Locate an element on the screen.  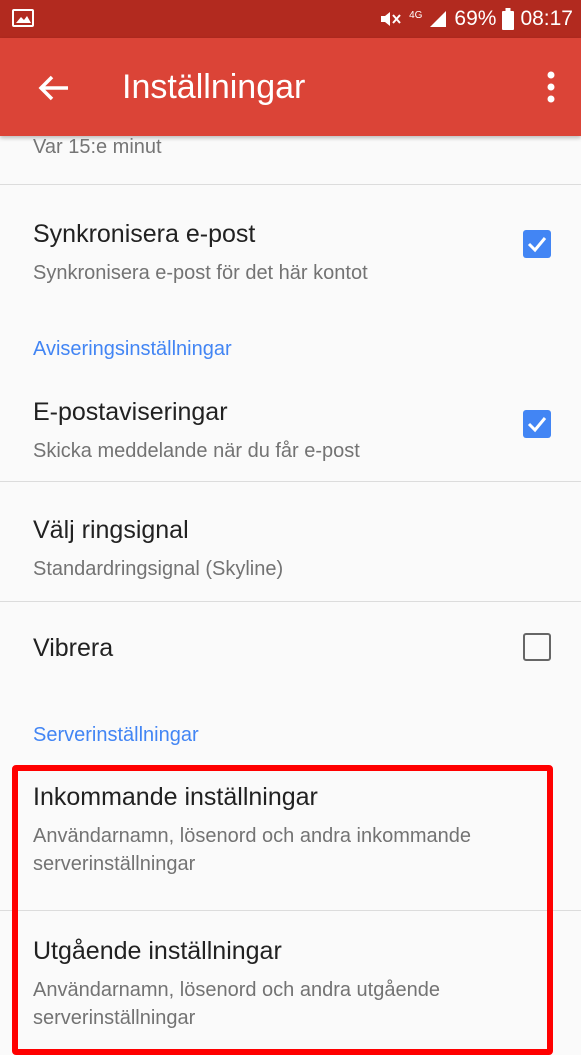
battery-icon is located at coordinates (508, 19).